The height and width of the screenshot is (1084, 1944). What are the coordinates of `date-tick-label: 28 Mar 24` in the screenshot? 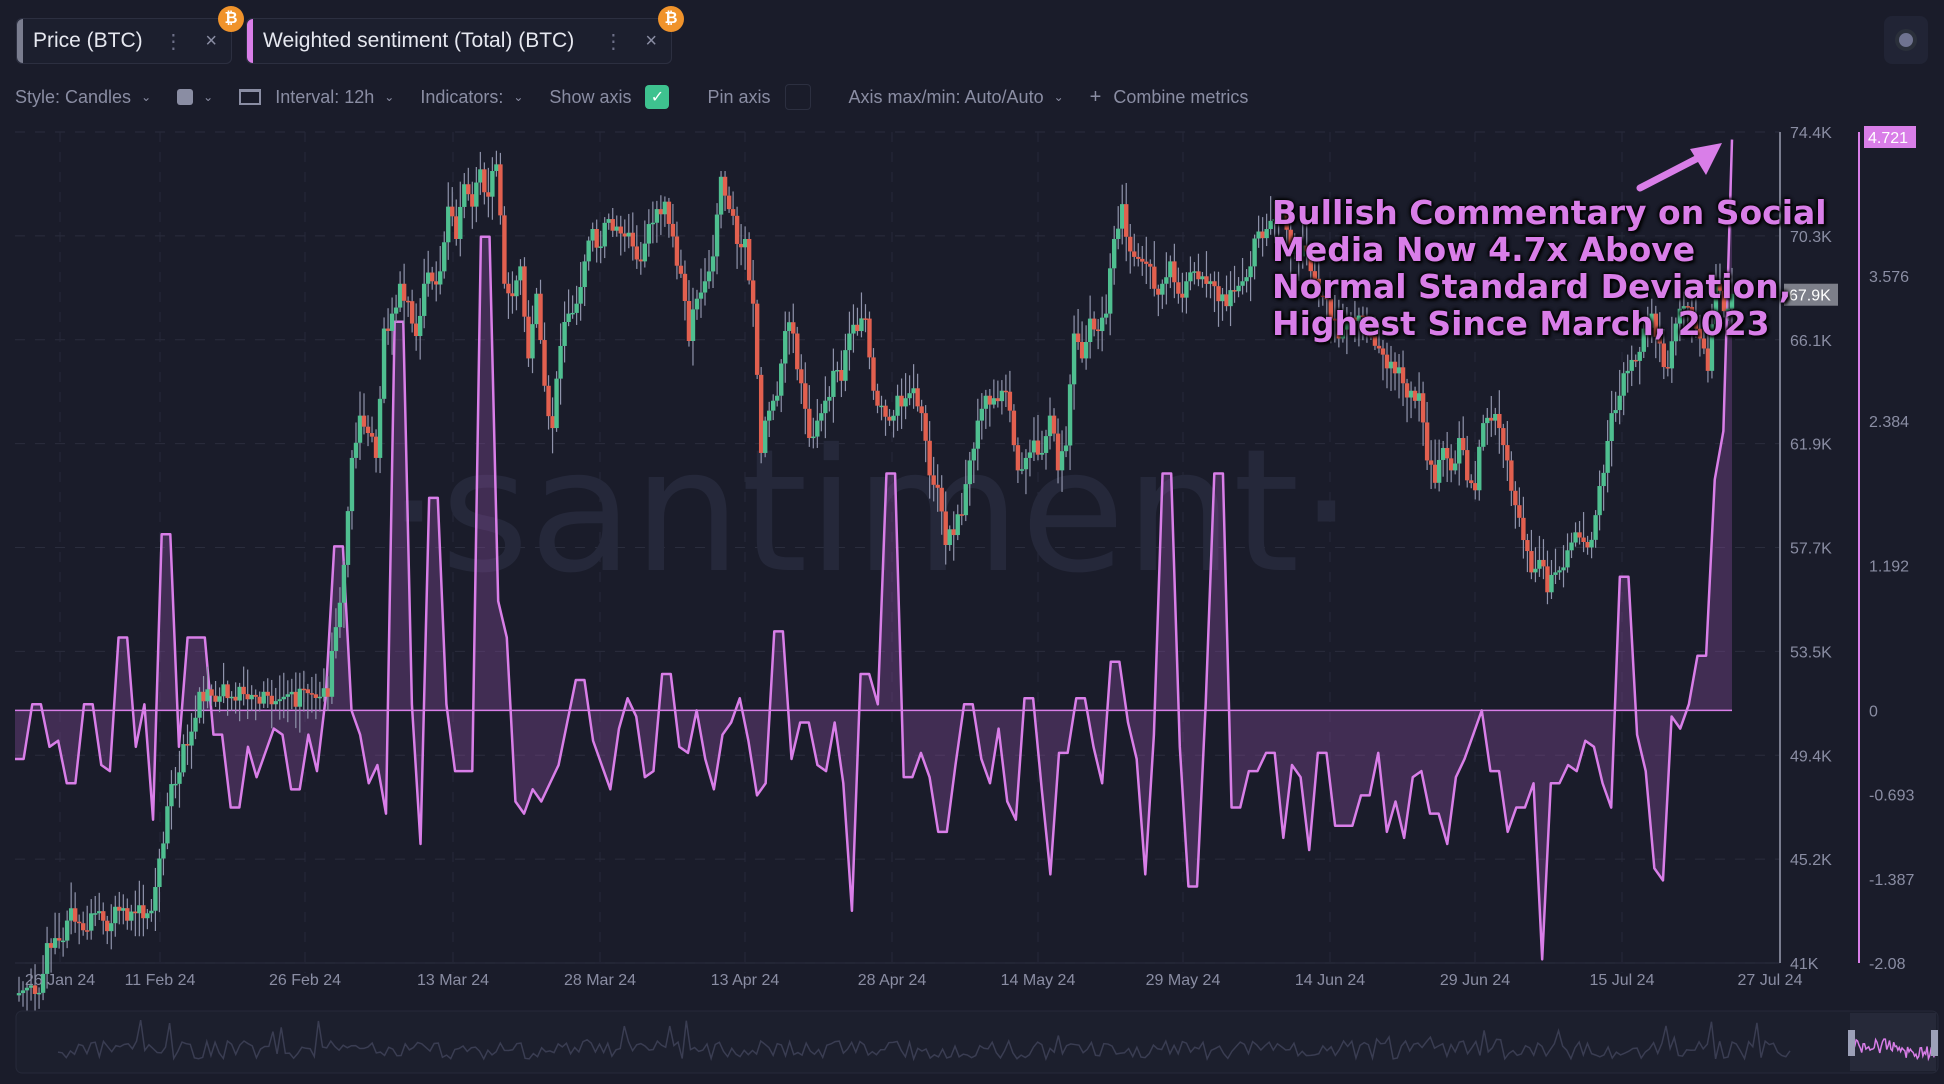 It's located at (600, 980).